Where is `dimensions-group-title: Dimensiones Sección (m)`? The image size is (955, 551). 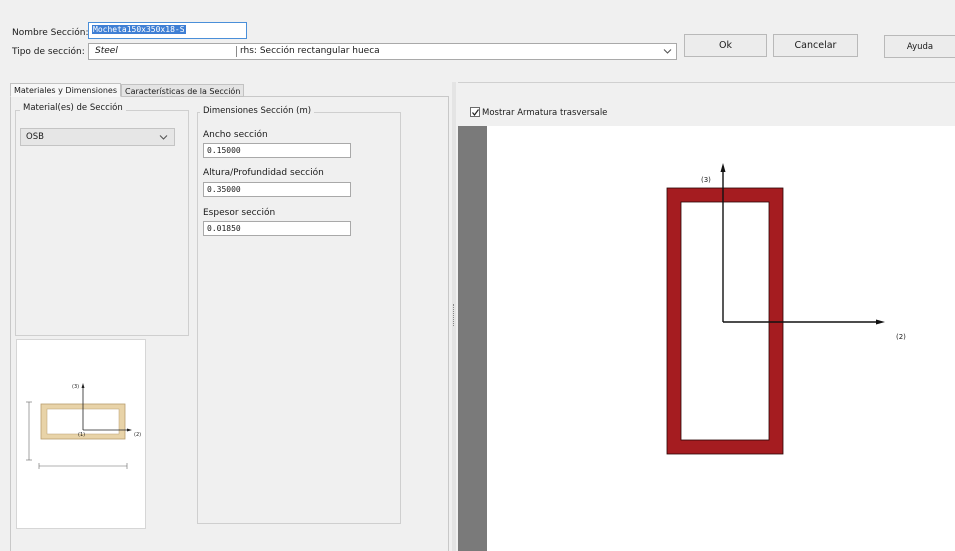 dimensions-group-title: Dimensiones Sección (m) is located at coordinates (257, 111).